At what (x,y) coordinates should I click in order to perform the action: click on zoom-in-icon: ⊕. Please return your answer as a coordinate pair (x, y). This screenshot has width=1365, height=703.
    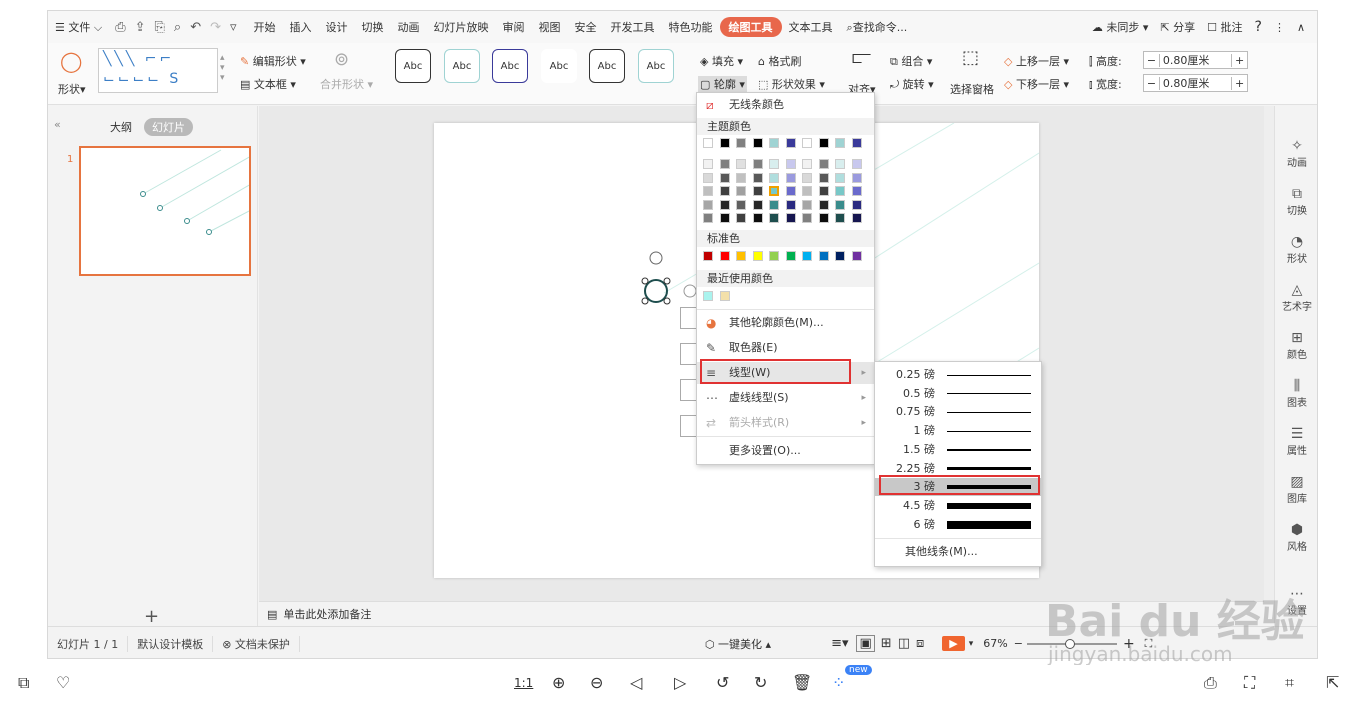
    Looking at the image, I should click on (558, 682).